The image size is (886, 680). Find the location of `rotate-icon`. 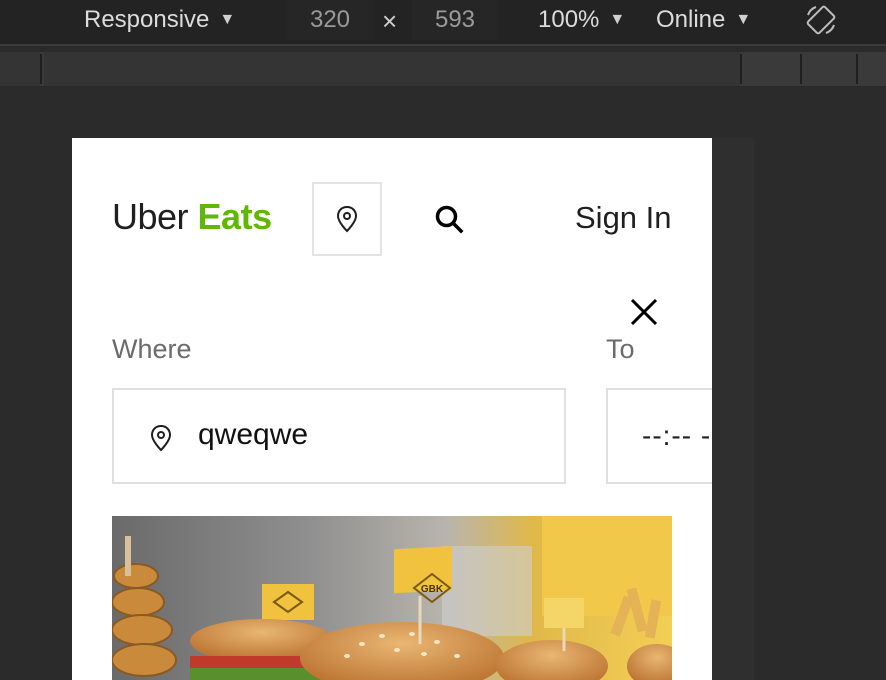

rotate-icon is located at coordinates (821, 20).